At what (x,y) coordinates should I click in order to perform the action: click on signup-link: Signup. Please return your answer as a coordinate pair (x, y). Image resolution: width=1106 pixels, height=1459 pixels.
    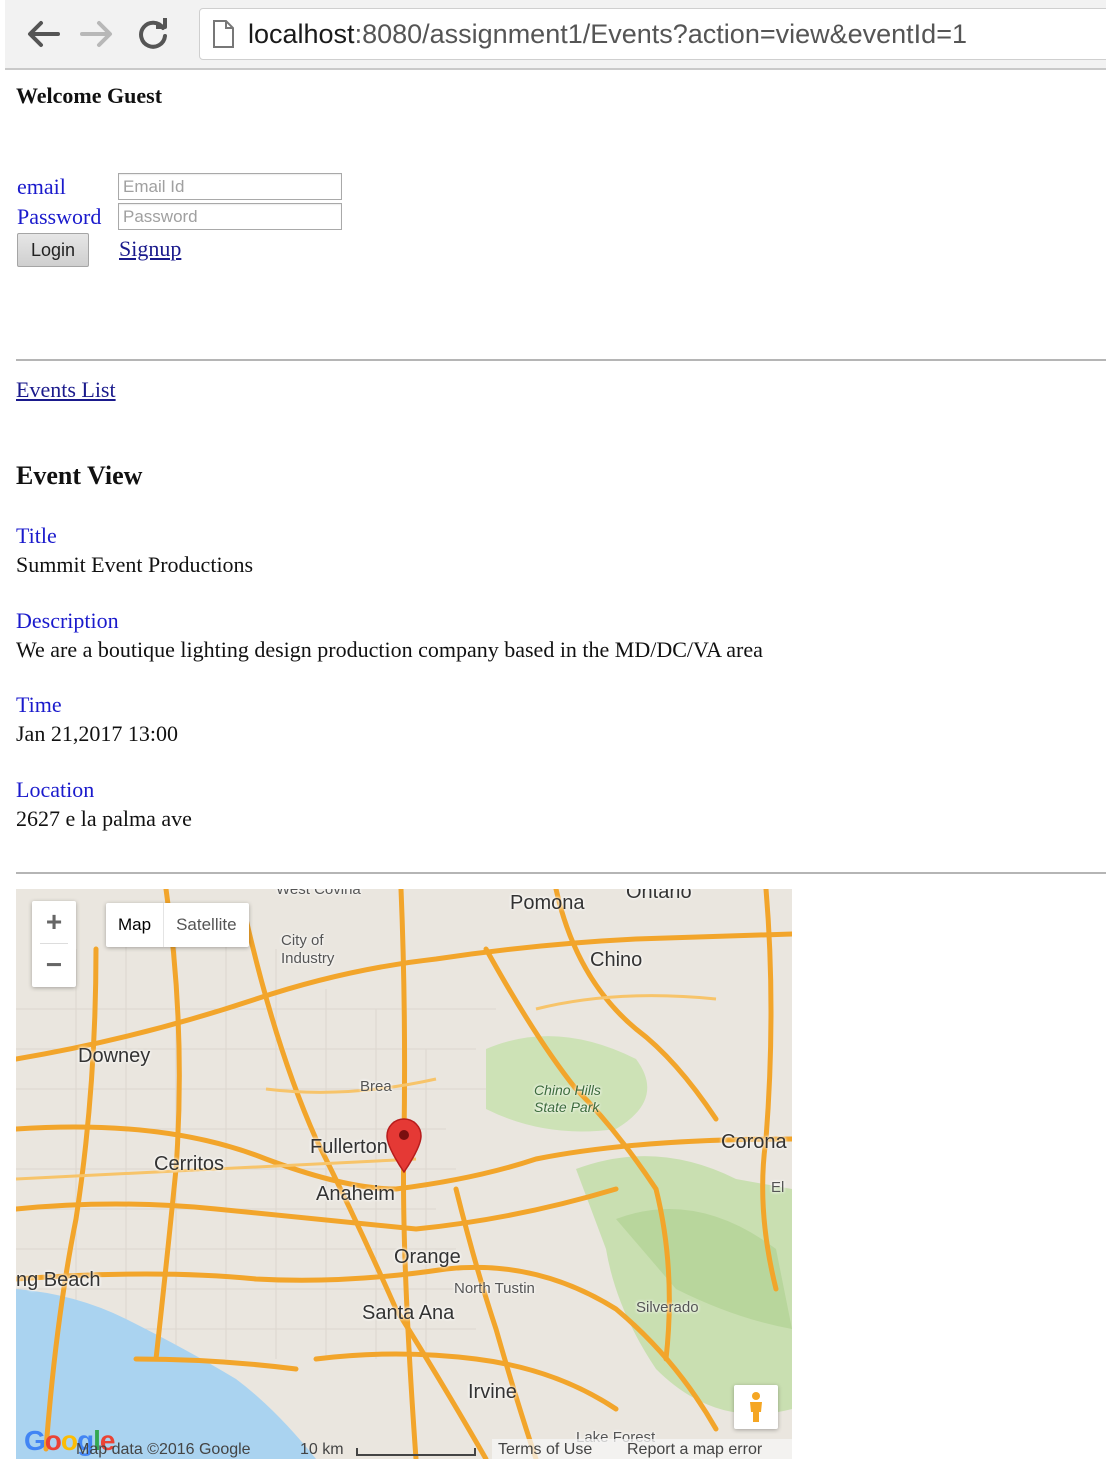
    Looking at the image, I should click on (150, 249).